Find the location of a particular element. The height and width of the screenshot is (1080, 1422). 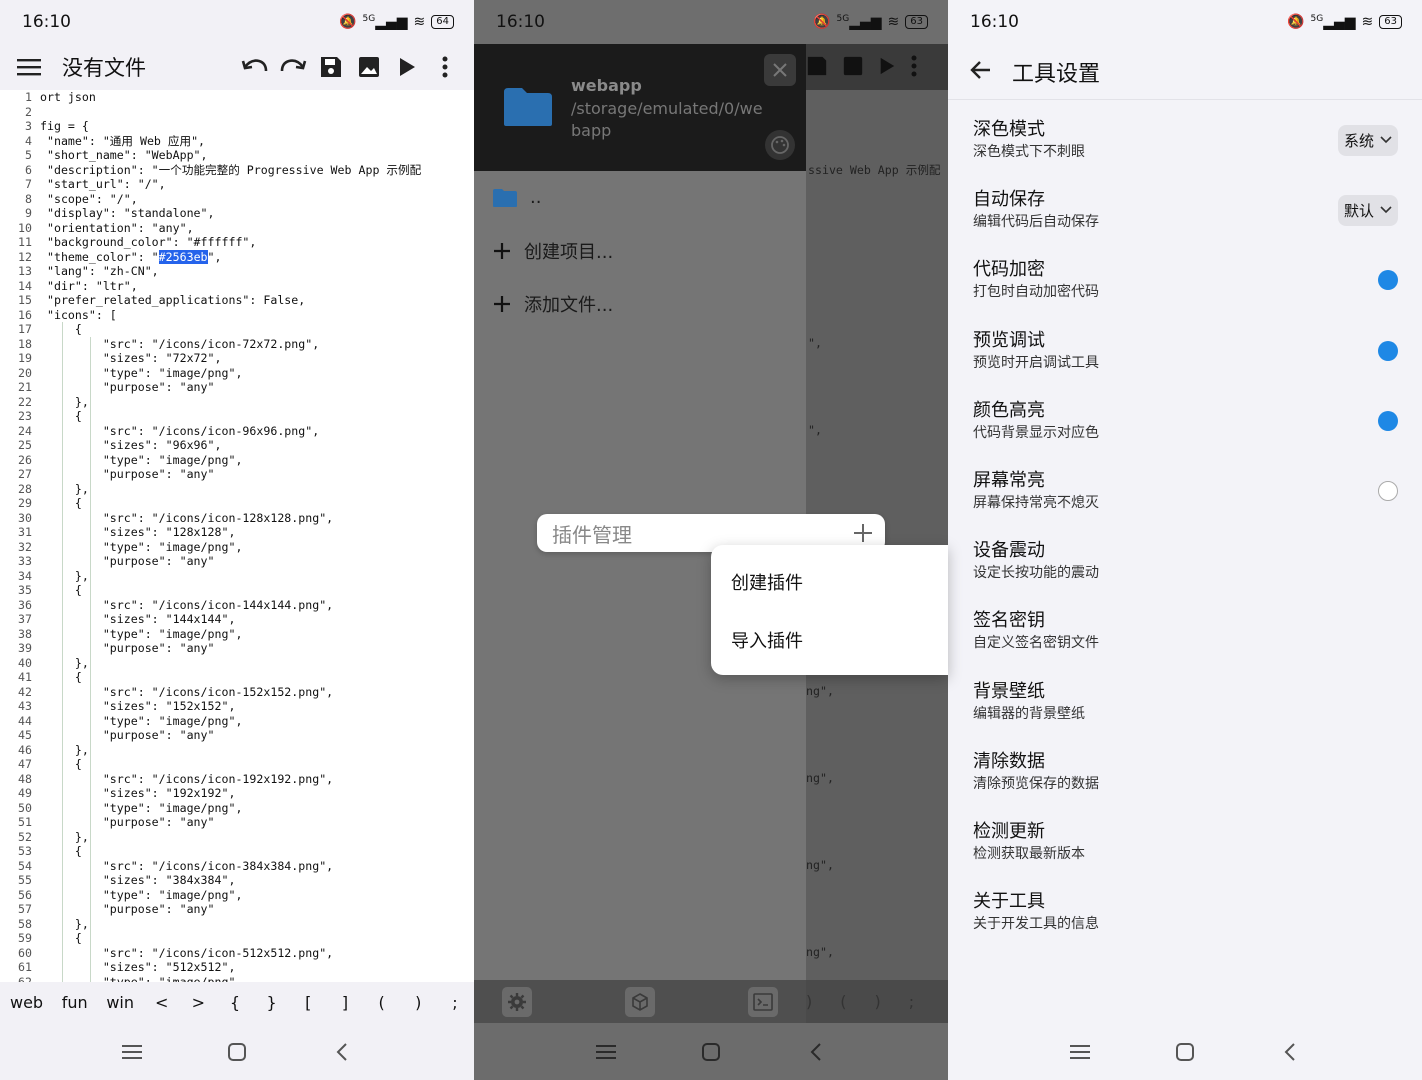

code-text: }, is located at coordinates (64, 488).